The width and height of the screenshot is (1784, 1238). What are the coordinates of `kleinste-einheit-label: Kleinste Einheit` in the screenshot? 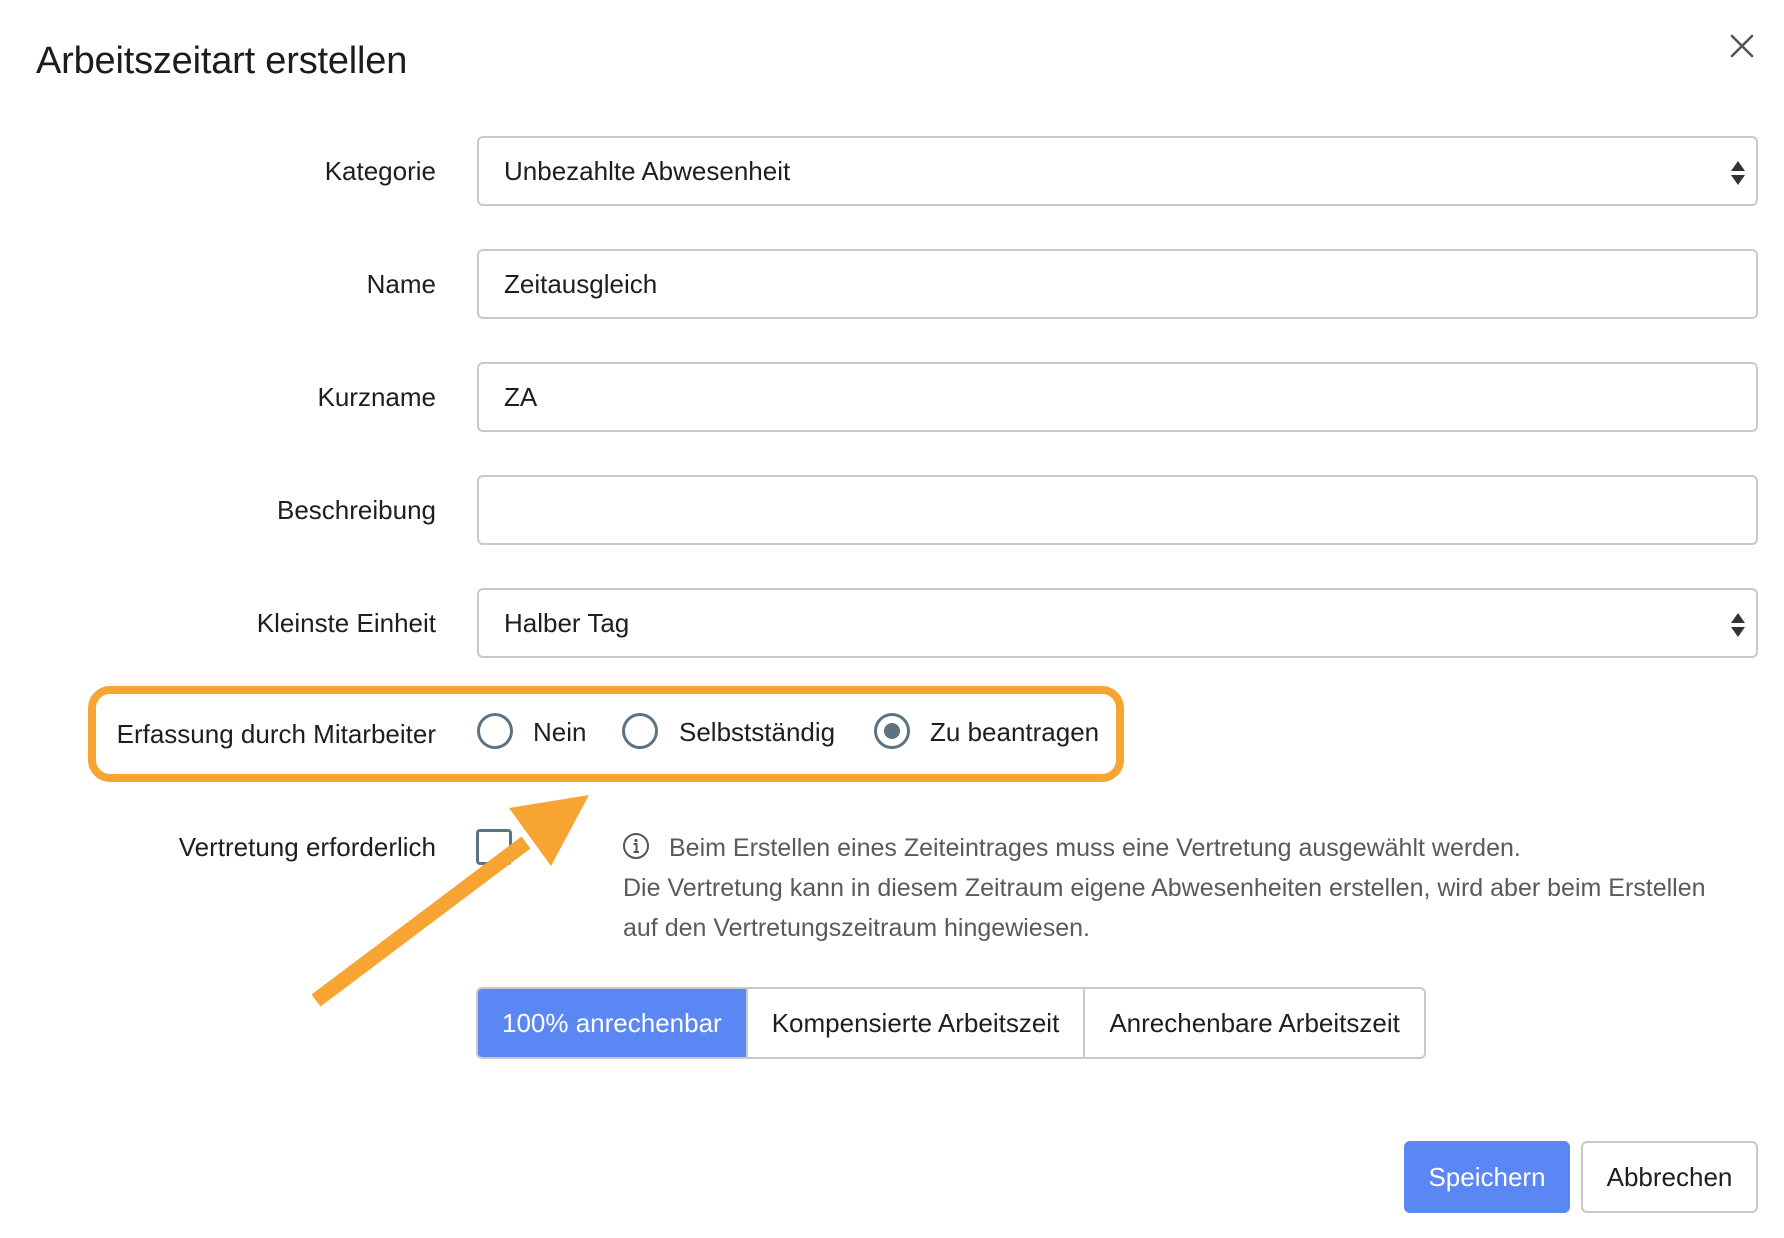 It's located at (346, 623).